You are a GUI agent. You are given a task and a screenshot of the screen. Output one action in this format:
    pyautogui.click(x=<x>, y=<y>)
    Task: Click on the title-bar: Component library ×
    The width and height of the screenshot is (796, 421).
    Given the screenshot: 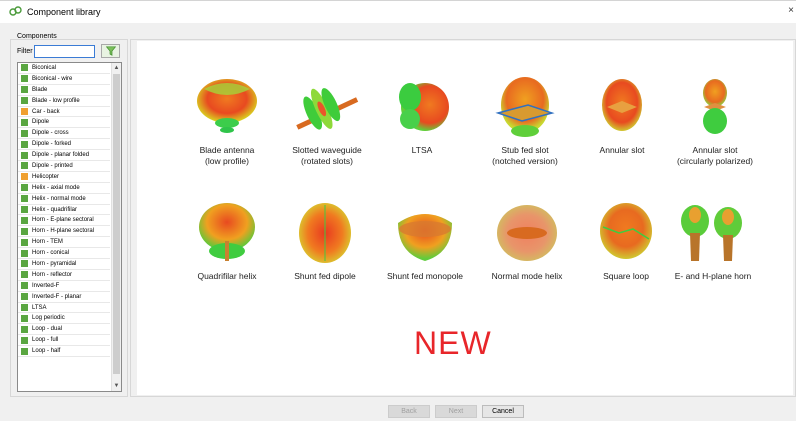 What is the action you would take?
    pyautogui.click(x=398, y=12)
    